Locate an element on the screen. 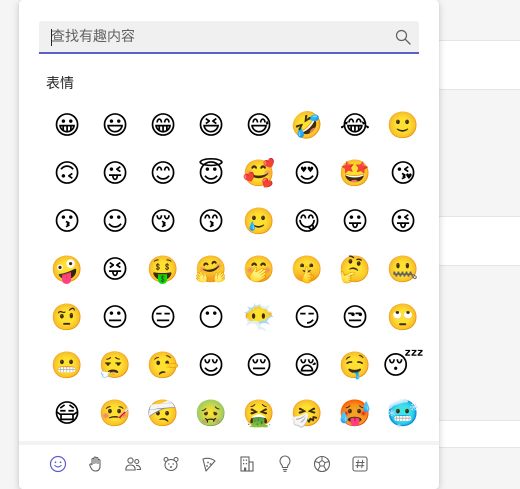  emoji-button: 🤒 is located at coordinates (115, 414).